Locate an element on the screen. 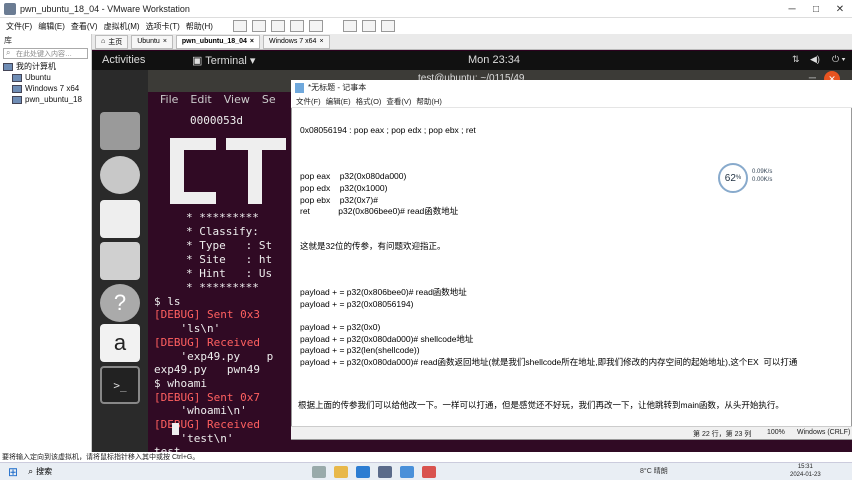 The image size is (852, 480). terminal-menu-view: View is located at coordinates (237, 99).